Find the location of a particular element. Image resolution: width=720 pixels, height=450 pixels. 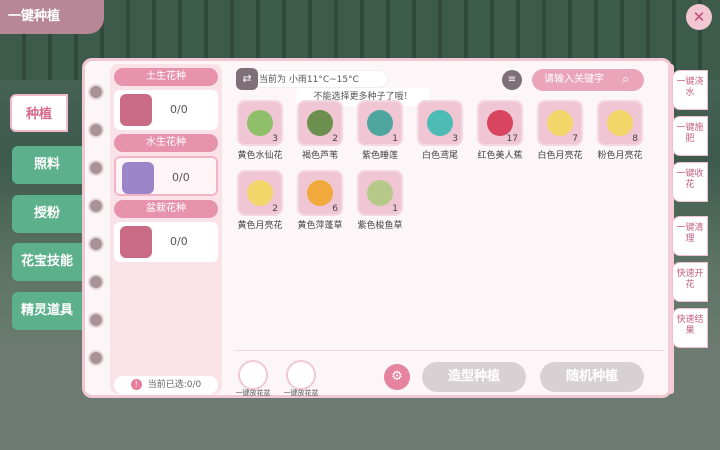

tool-clean-all: 一键清理 is located at coordinates (690, 236).